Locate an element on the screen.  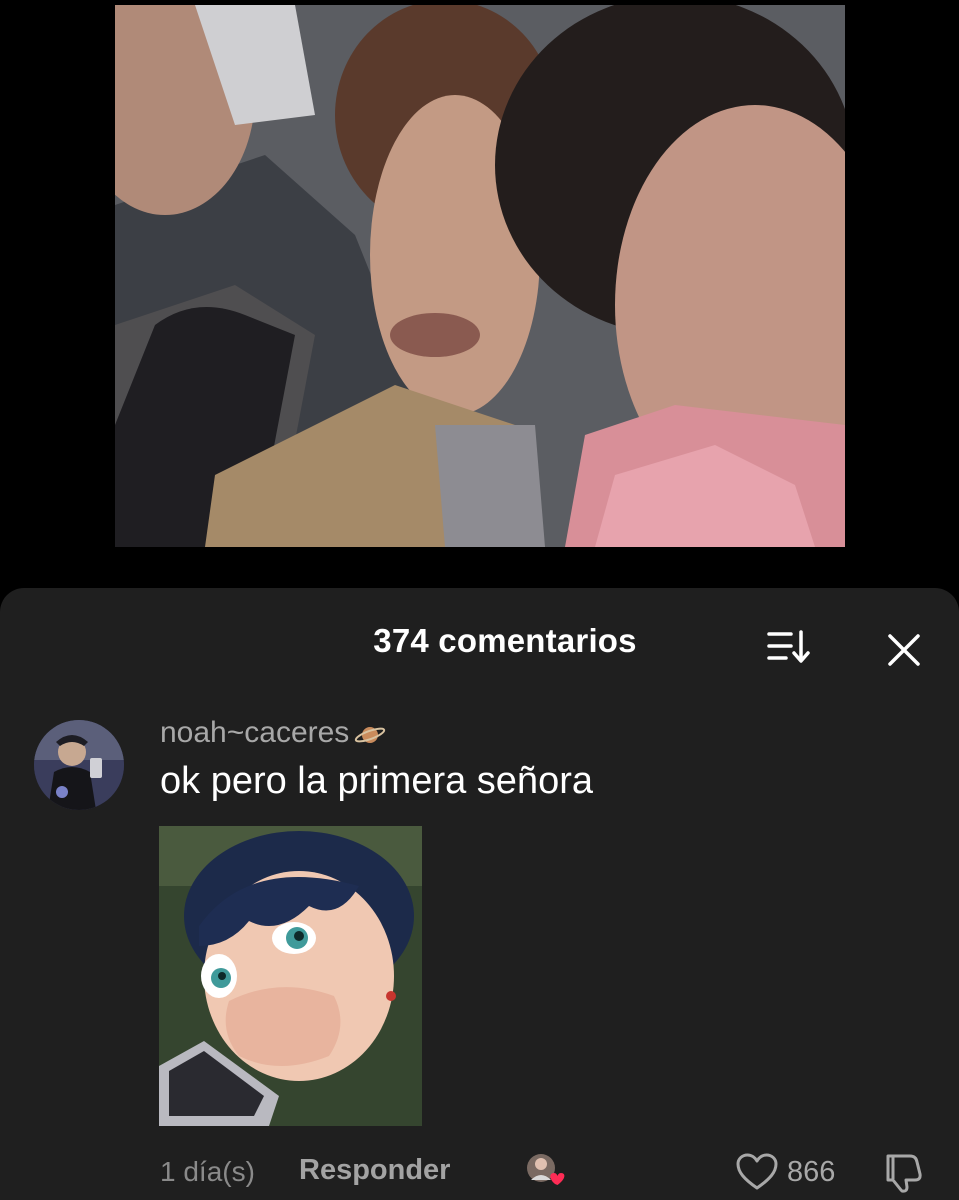
comments-count-title: 374 comentarios is located at coordinates (505, 640).